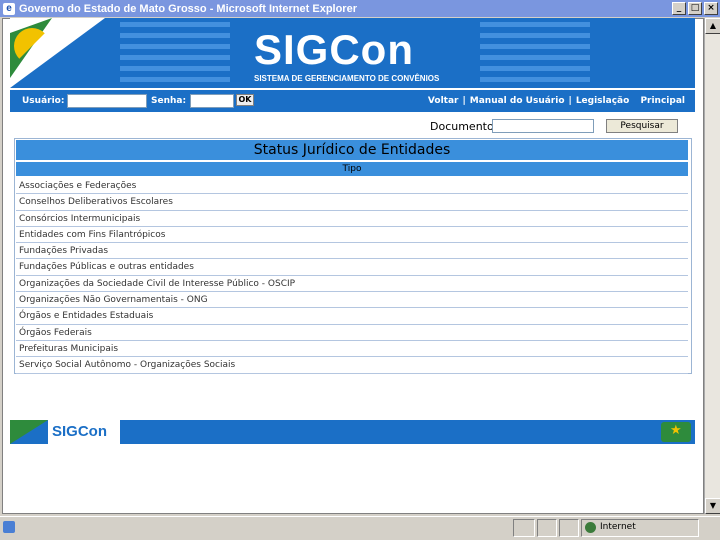  Describe the element at coordinates (352, 186) in the screenshot. I see `table-row: Associações e Federações` at that location.